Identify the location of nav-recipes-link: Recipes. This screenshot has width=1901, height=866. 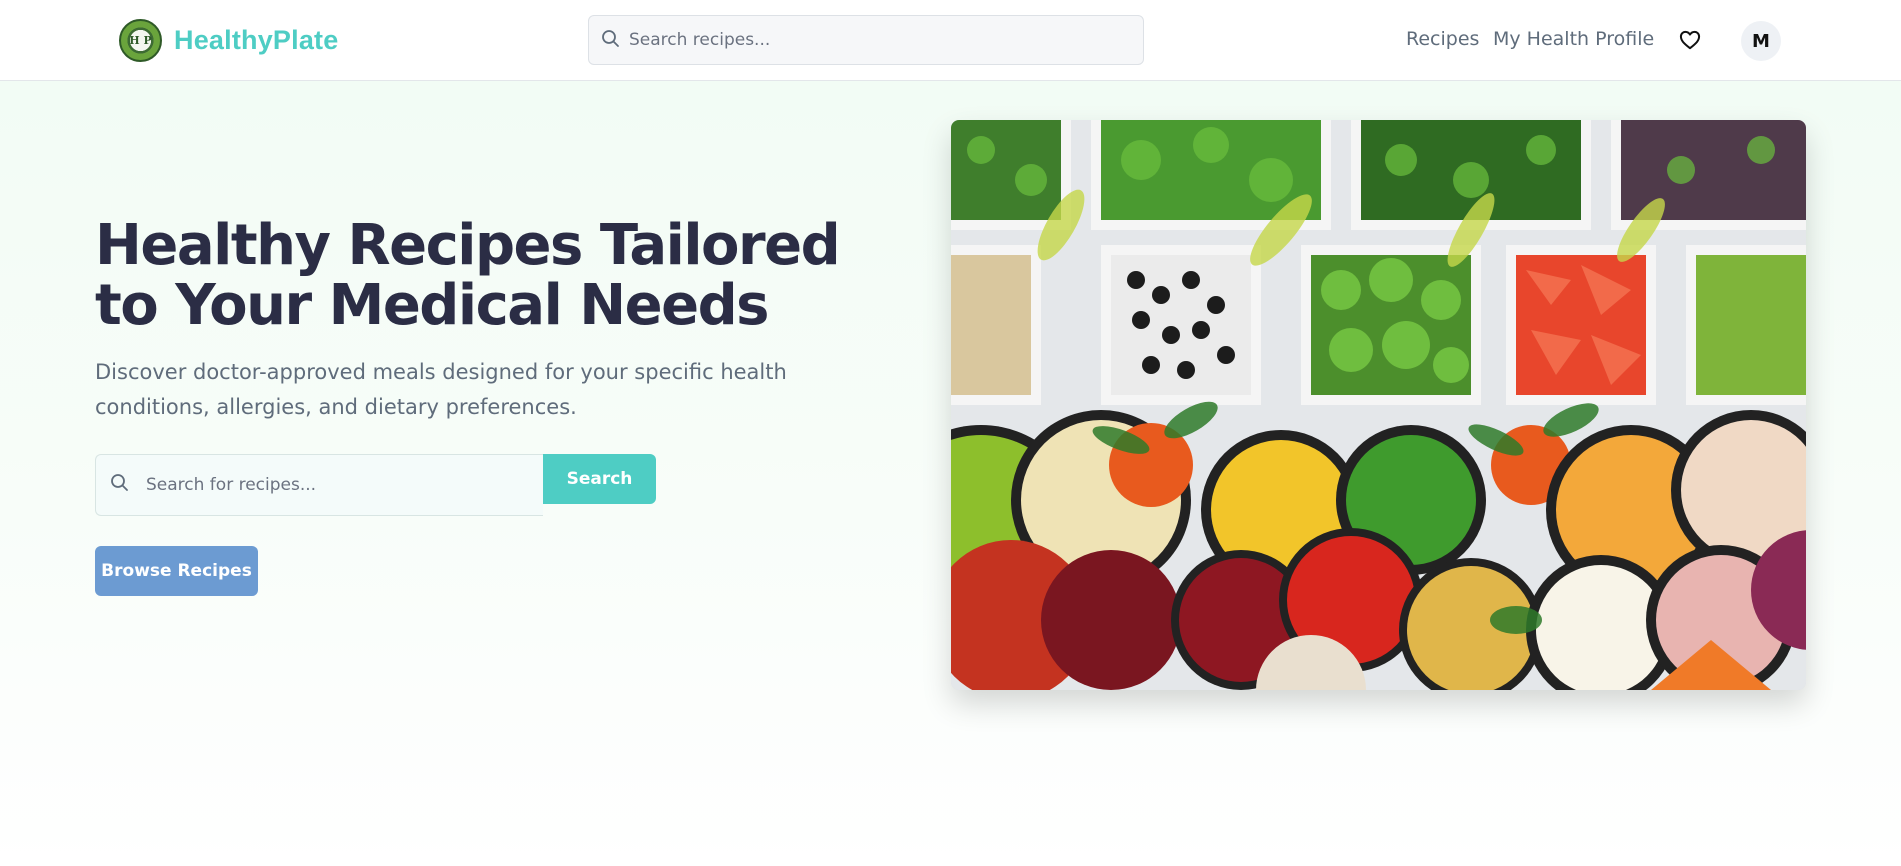
(1442, 39).